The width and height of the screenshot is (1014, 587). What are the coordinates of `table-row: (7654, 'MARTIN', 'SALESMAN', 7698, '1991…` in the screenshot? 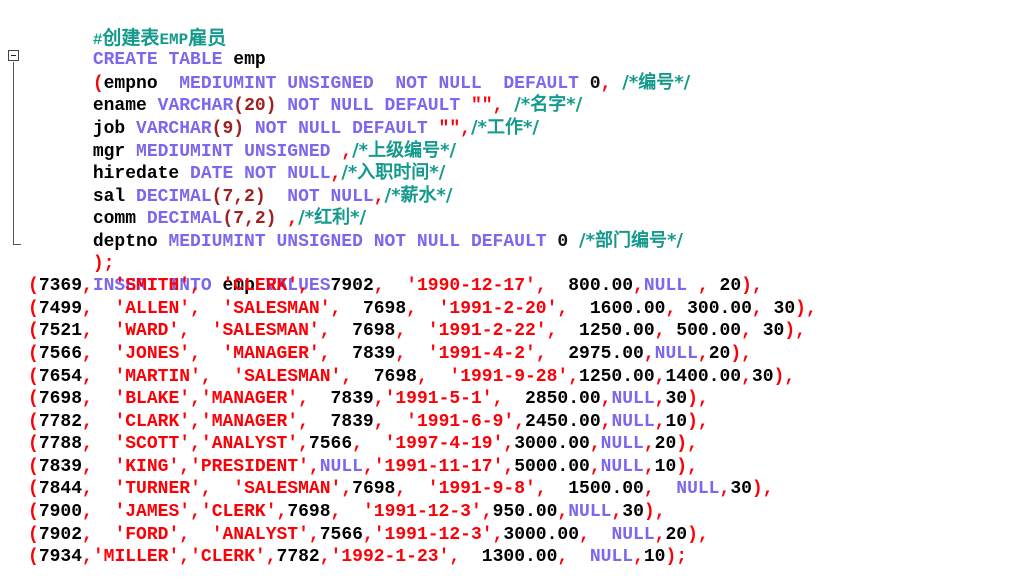 It's located at (507, 377).